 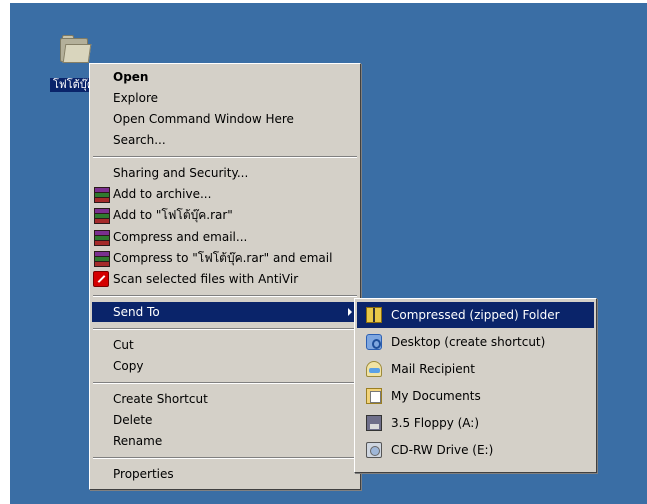 What do you see at coordinates (374, 369) in the screenshot?
I see `mail-recipient-icon` at bounding box center [374, 369].